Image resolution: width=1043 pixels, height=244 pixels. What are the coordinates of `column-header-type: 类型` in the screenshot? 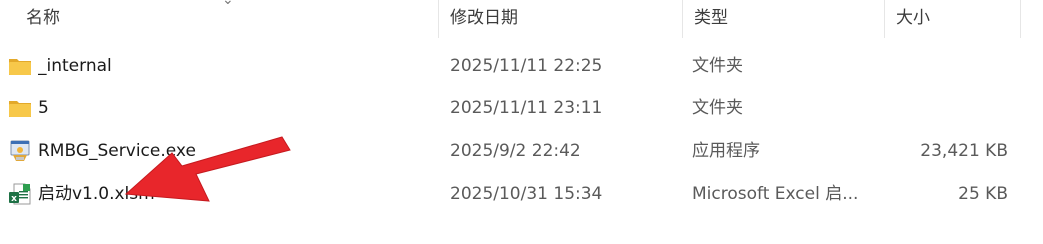 It's located at (782, 19).